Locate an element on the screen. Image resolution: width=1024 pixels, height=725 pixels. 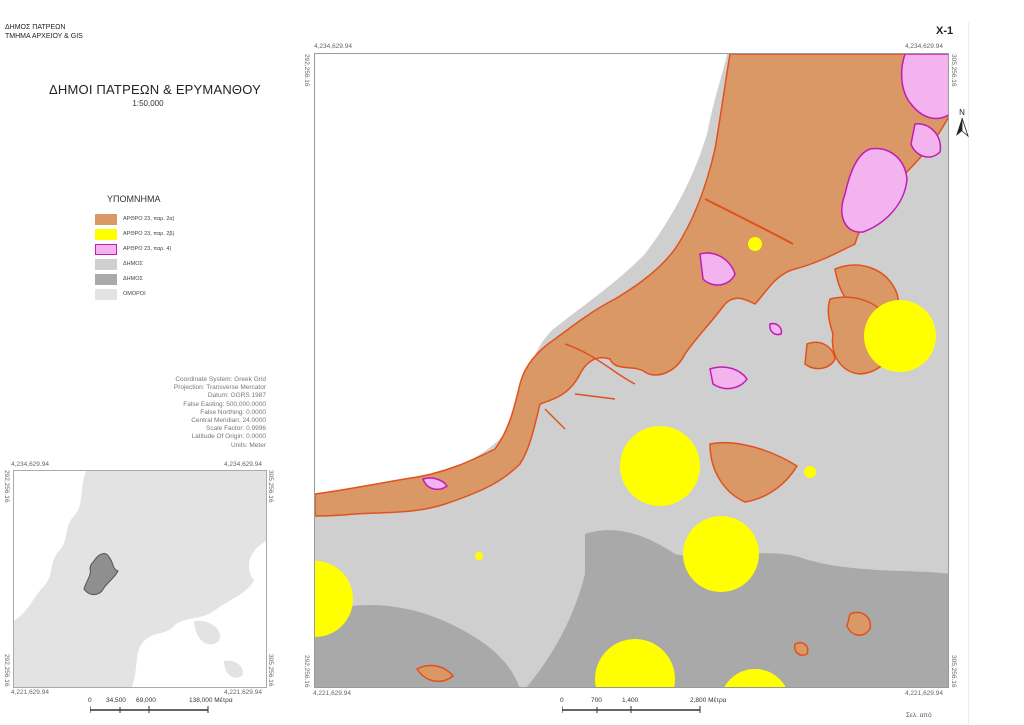
inset-scalebar-graphic is located at coordinates (149, 709).